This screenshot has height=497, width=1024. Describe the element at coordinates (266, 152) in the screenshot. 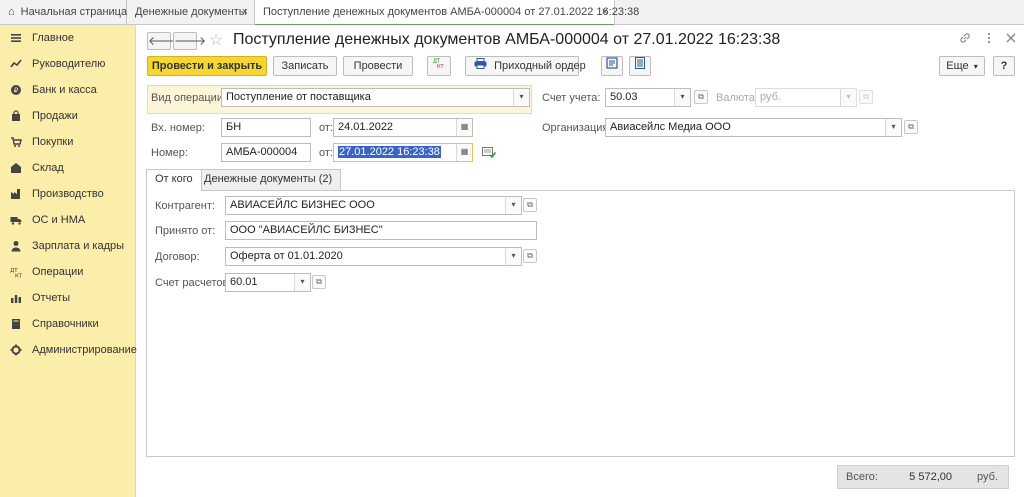

I see `number-input: АМБА-000004` at that location.